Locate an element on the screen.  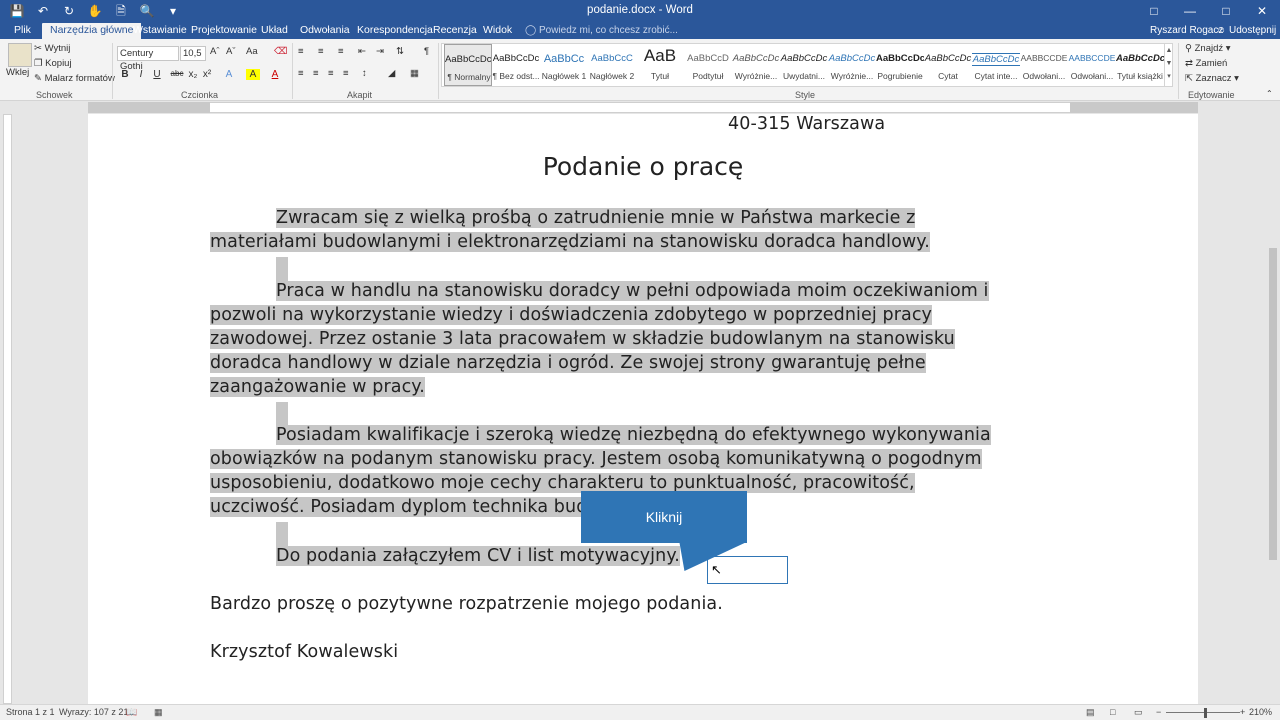
superscript-button: x² is located at coordinates (207, 74).